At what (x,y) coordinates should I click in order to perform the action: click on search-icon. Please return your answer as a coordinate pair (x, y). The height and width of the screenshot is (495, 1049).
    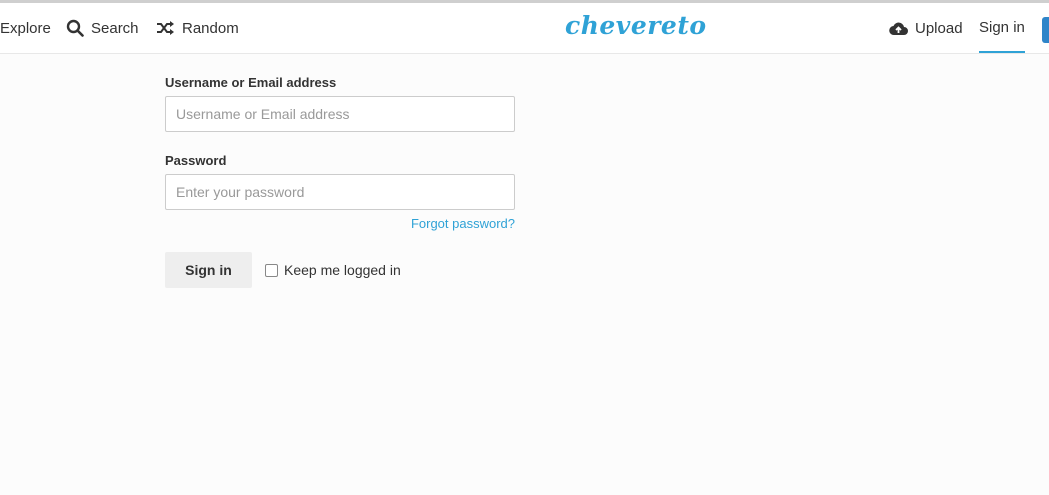
    Looking at the image, I should click on (75, 28).